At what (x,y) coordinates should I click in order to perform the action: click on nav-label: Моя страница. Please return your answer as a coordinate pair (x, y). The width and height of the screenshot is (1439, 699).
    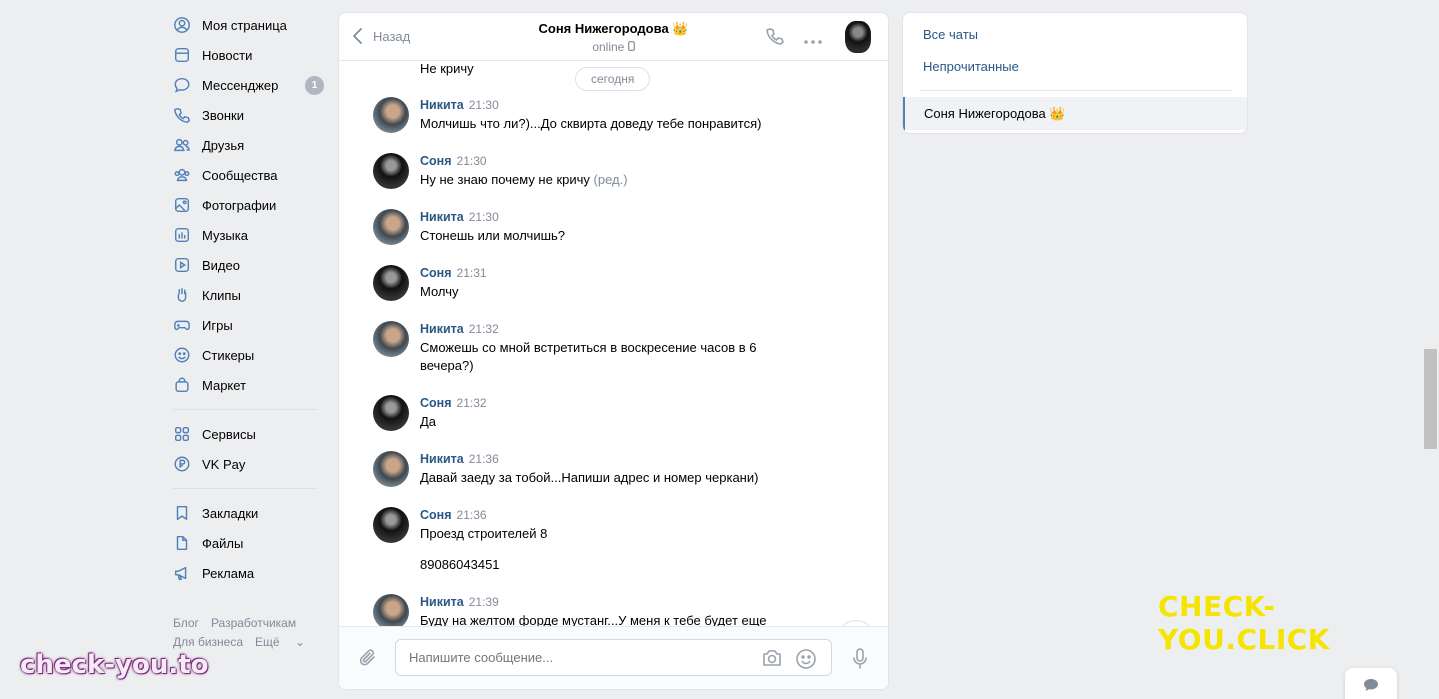
    Looking at the image, I should click on (244, 25).